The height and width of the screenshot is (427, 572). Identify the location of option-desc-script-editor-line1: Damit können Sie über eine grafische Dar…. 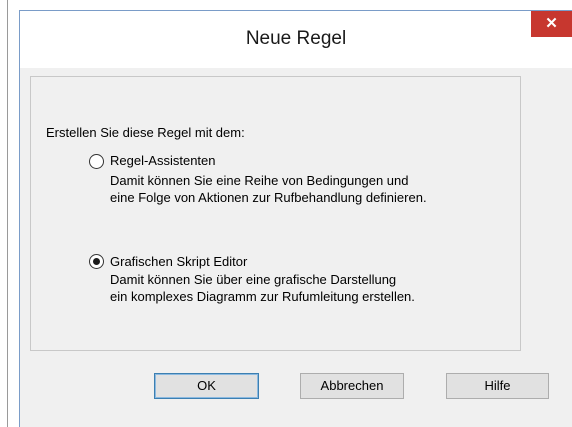
(253, 279).